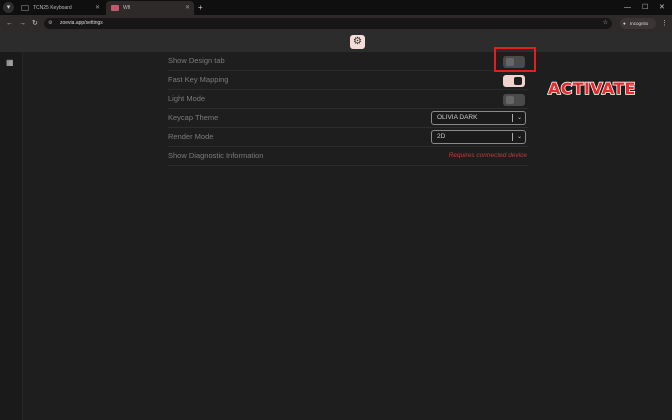  Describe the element at coordinates (50, 23) in the screenshot. I see `site-info-icon: ⚙` at that location.